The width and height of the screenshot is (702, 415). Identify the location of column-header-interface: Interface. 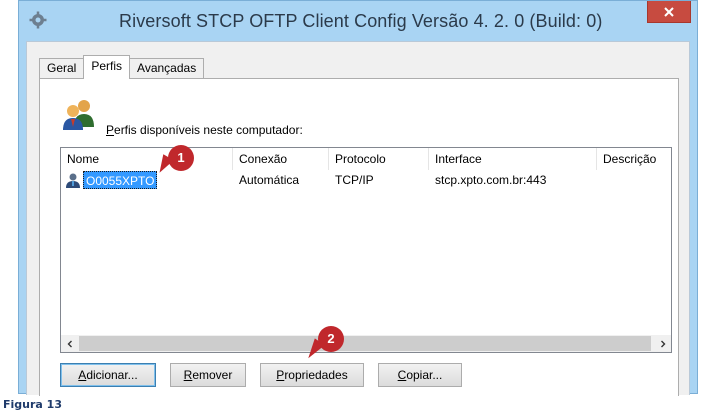
(513, 159).